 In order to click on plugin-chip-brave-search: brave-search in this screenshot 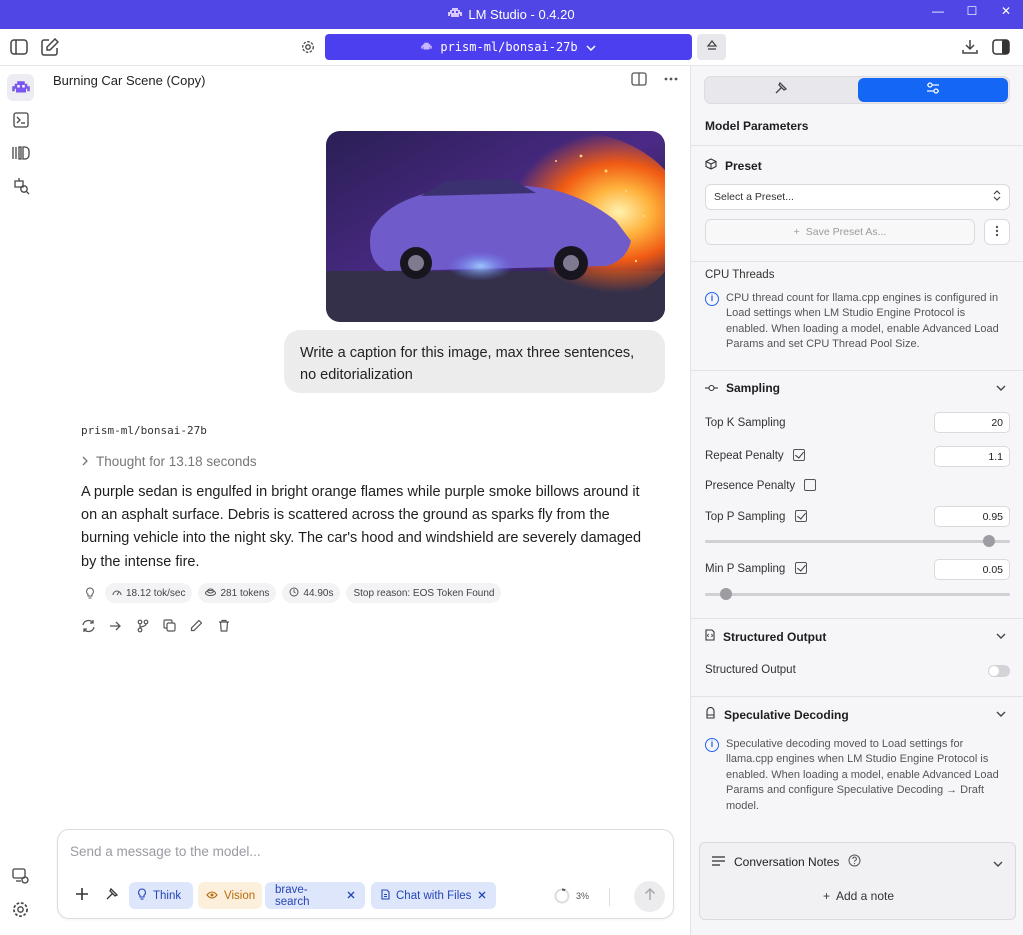, I will do `click(315, 895)`.